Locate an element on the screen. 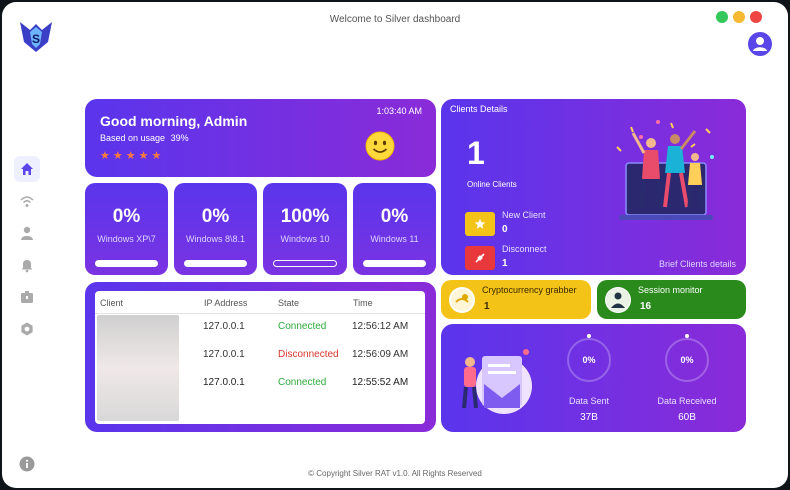 The width and height of the screenshot is (790, 490). disconnect-badge is located at coordinates (480, 258).